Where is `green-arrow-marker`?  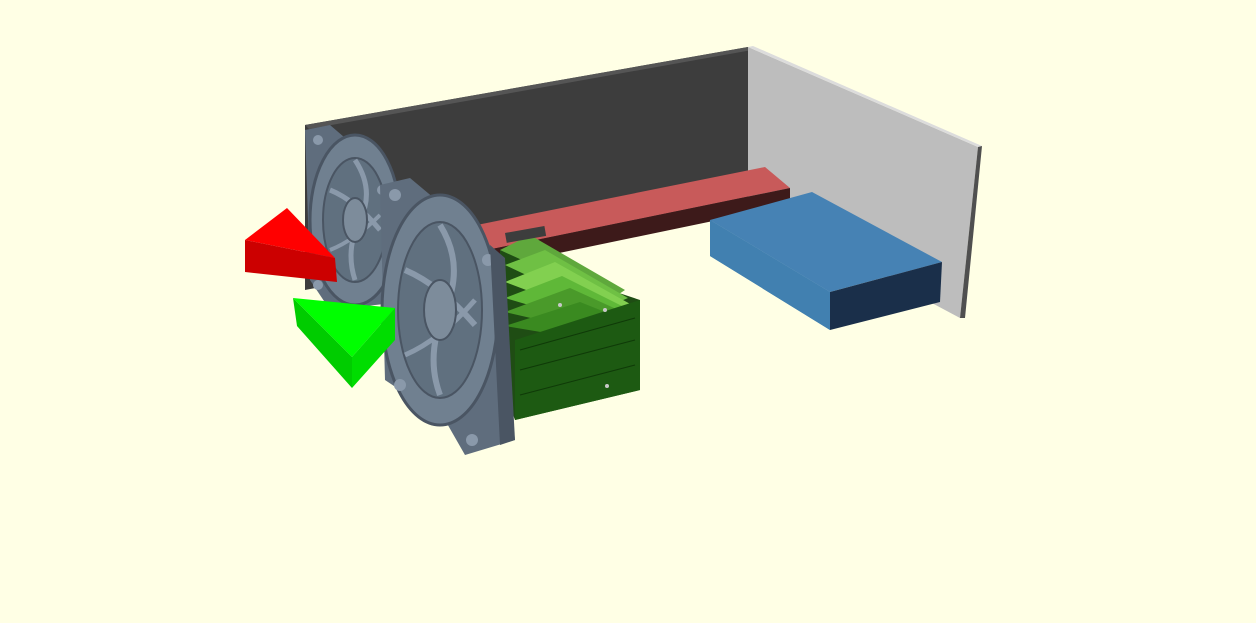
green-arrow-marker is located at coordinates (344, 343).